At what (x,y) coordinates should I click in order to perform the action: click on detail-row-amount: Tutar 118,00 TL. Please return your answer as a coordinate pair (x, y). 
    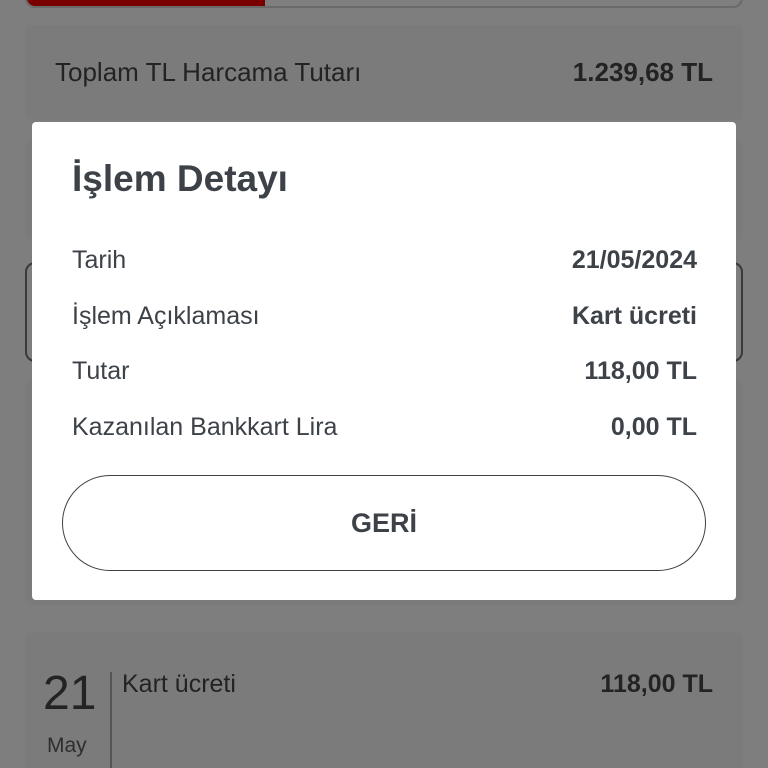
    Looking at the image, I should click on (384, 371).